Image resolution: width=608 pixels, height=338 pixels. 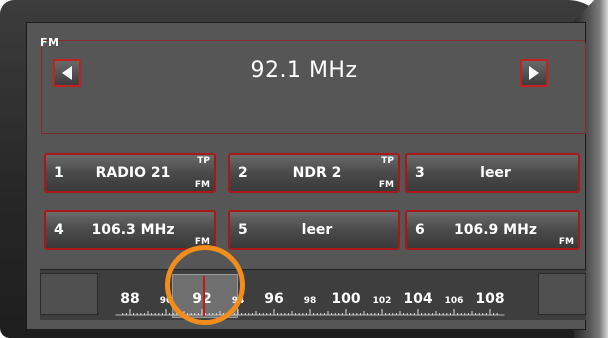 I want to click on band-label: FM, so click(x=50, y=42).